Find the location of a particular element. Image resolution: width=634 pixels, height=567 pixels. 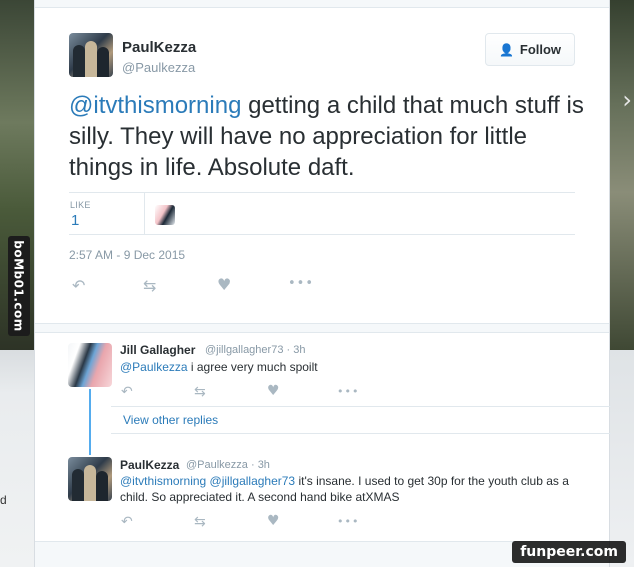

side-text: d is located at coordinates (3, 500).